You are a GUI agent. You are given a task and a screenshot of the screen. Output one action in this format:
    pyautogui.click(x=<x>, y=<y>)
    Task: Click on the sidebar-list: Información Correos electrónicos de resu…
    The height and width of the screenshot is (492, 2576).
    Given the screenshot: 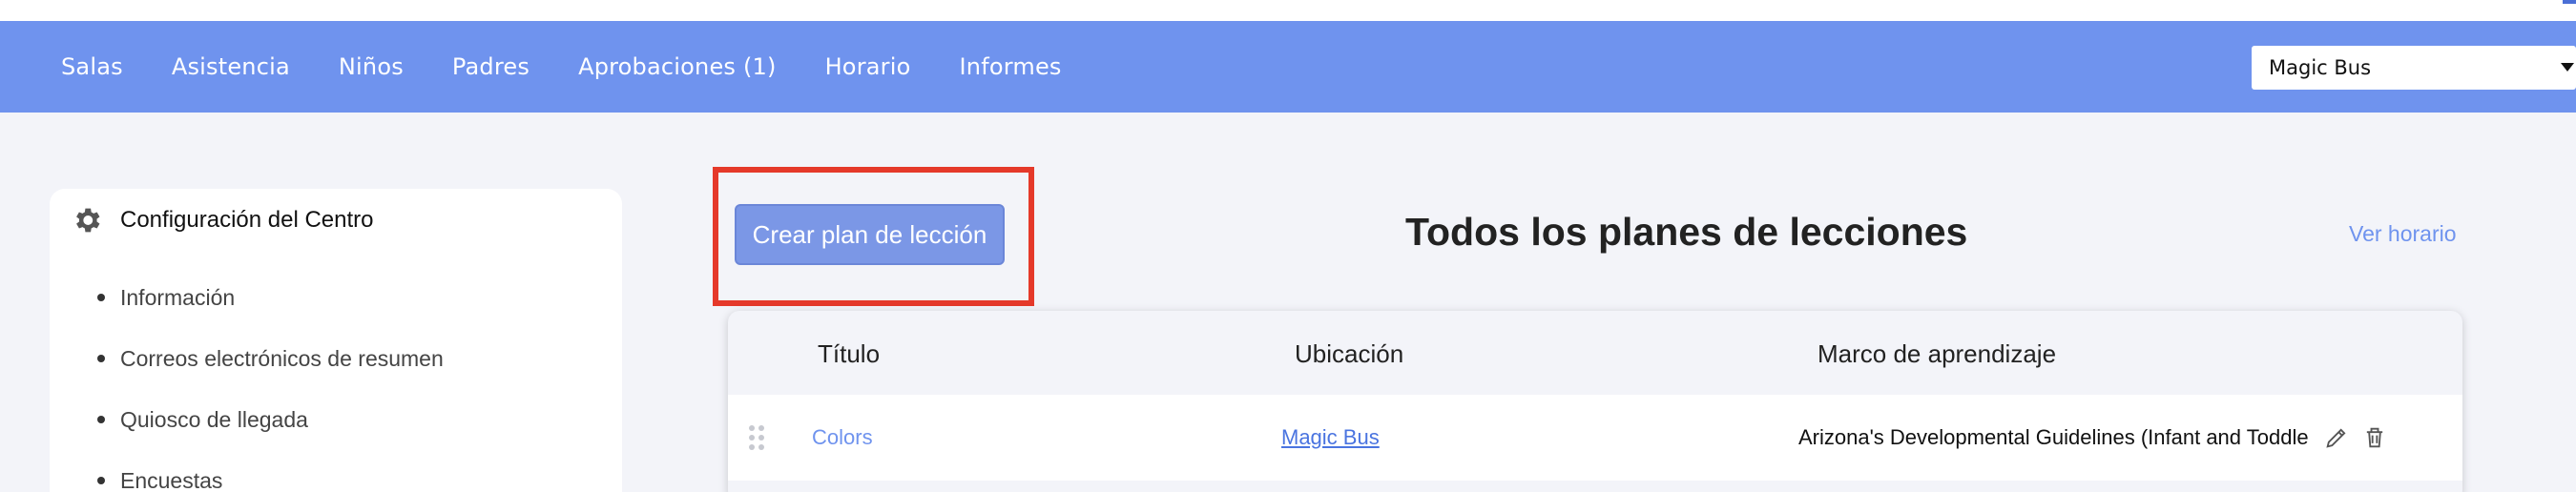 What is the action you would take?
    pyautogui.click(x=270, y=379)
    